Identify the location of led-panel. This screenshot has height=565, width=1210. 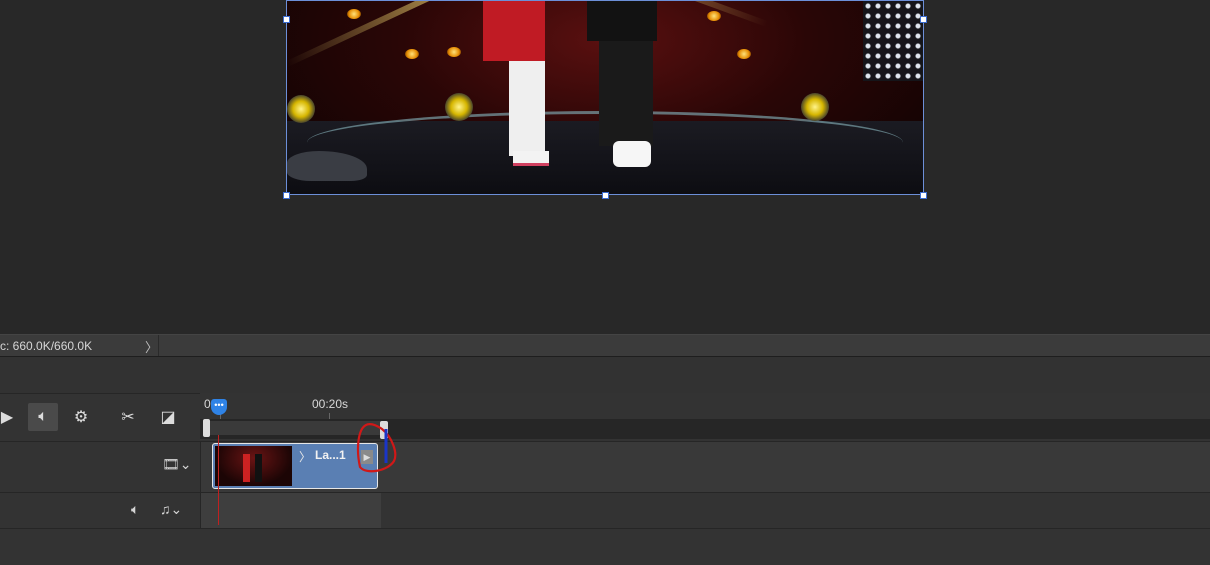
(893, 41).